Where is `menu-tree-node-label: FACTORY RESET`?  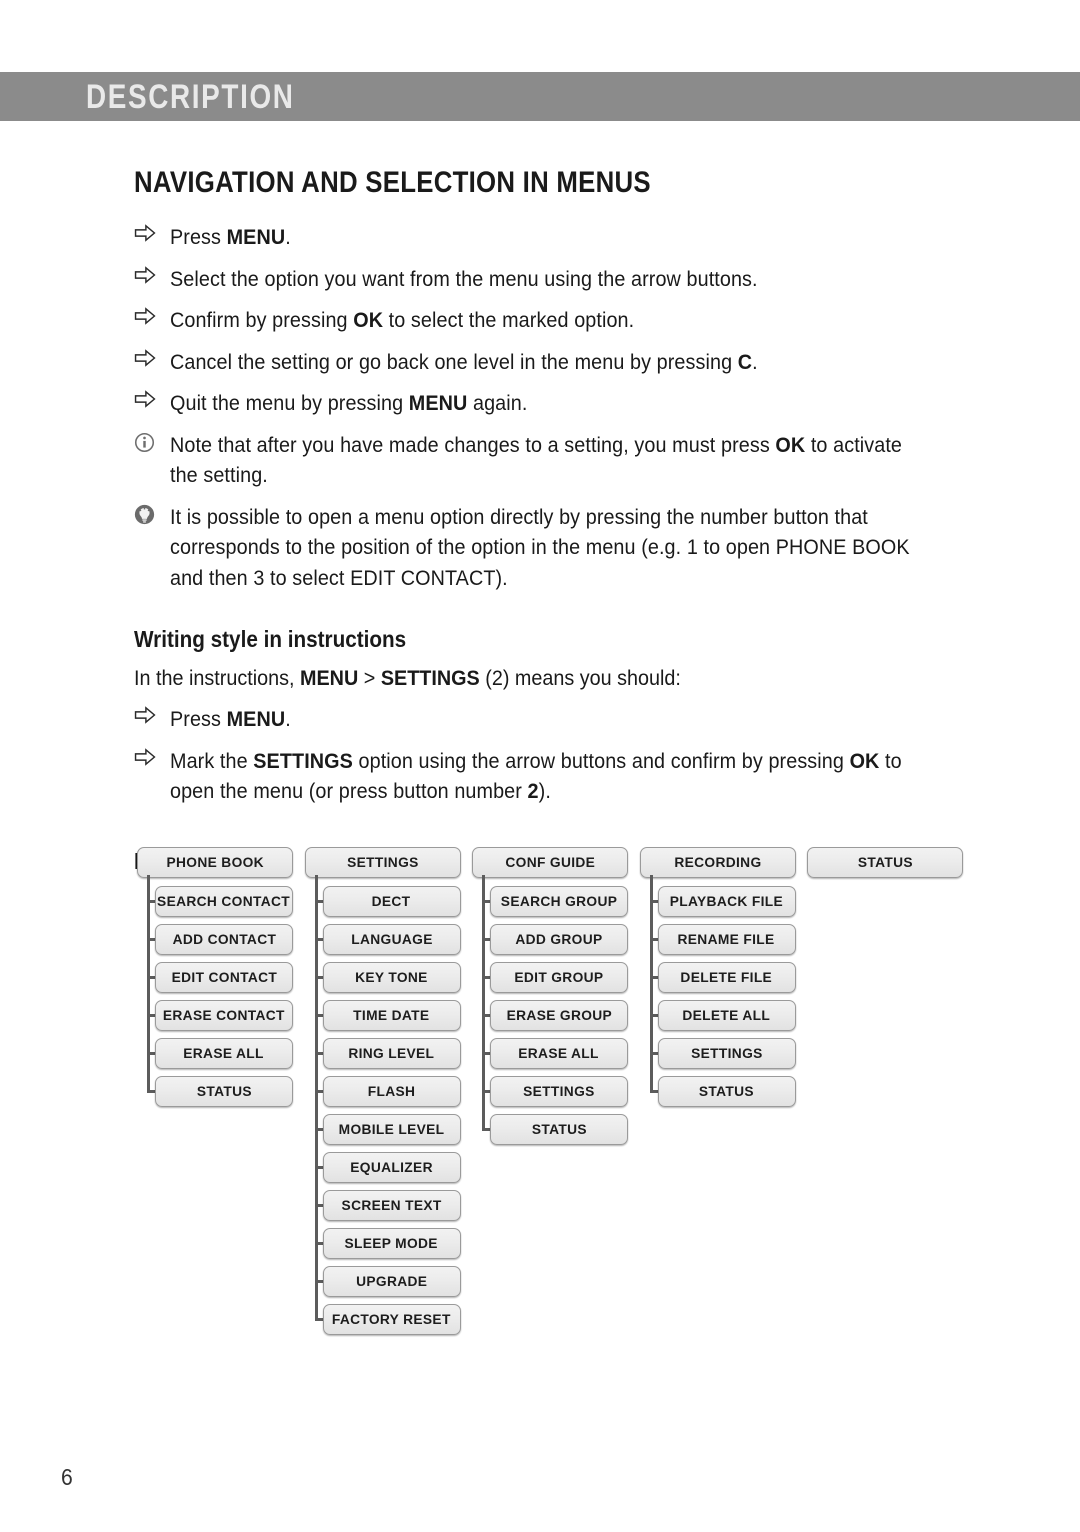
menu-tree-node-label: FACTORY RESET is located at coordinates (391, 1319).